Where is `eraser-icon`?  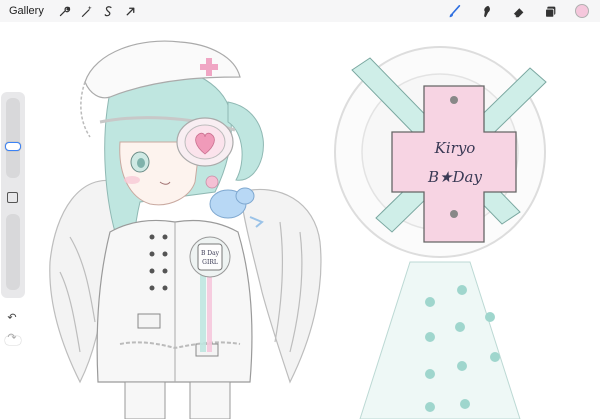
eraser-icon is located at coordinates (518, 11).